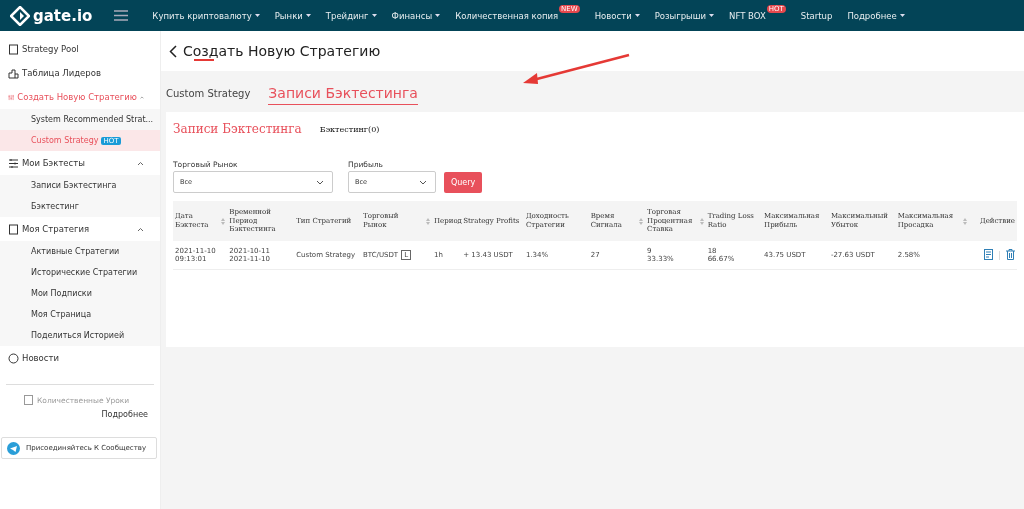  What do you see at coordinates (20, 15) in the screenshot?
I see `logo-icon` at bounding box center [20, 15].